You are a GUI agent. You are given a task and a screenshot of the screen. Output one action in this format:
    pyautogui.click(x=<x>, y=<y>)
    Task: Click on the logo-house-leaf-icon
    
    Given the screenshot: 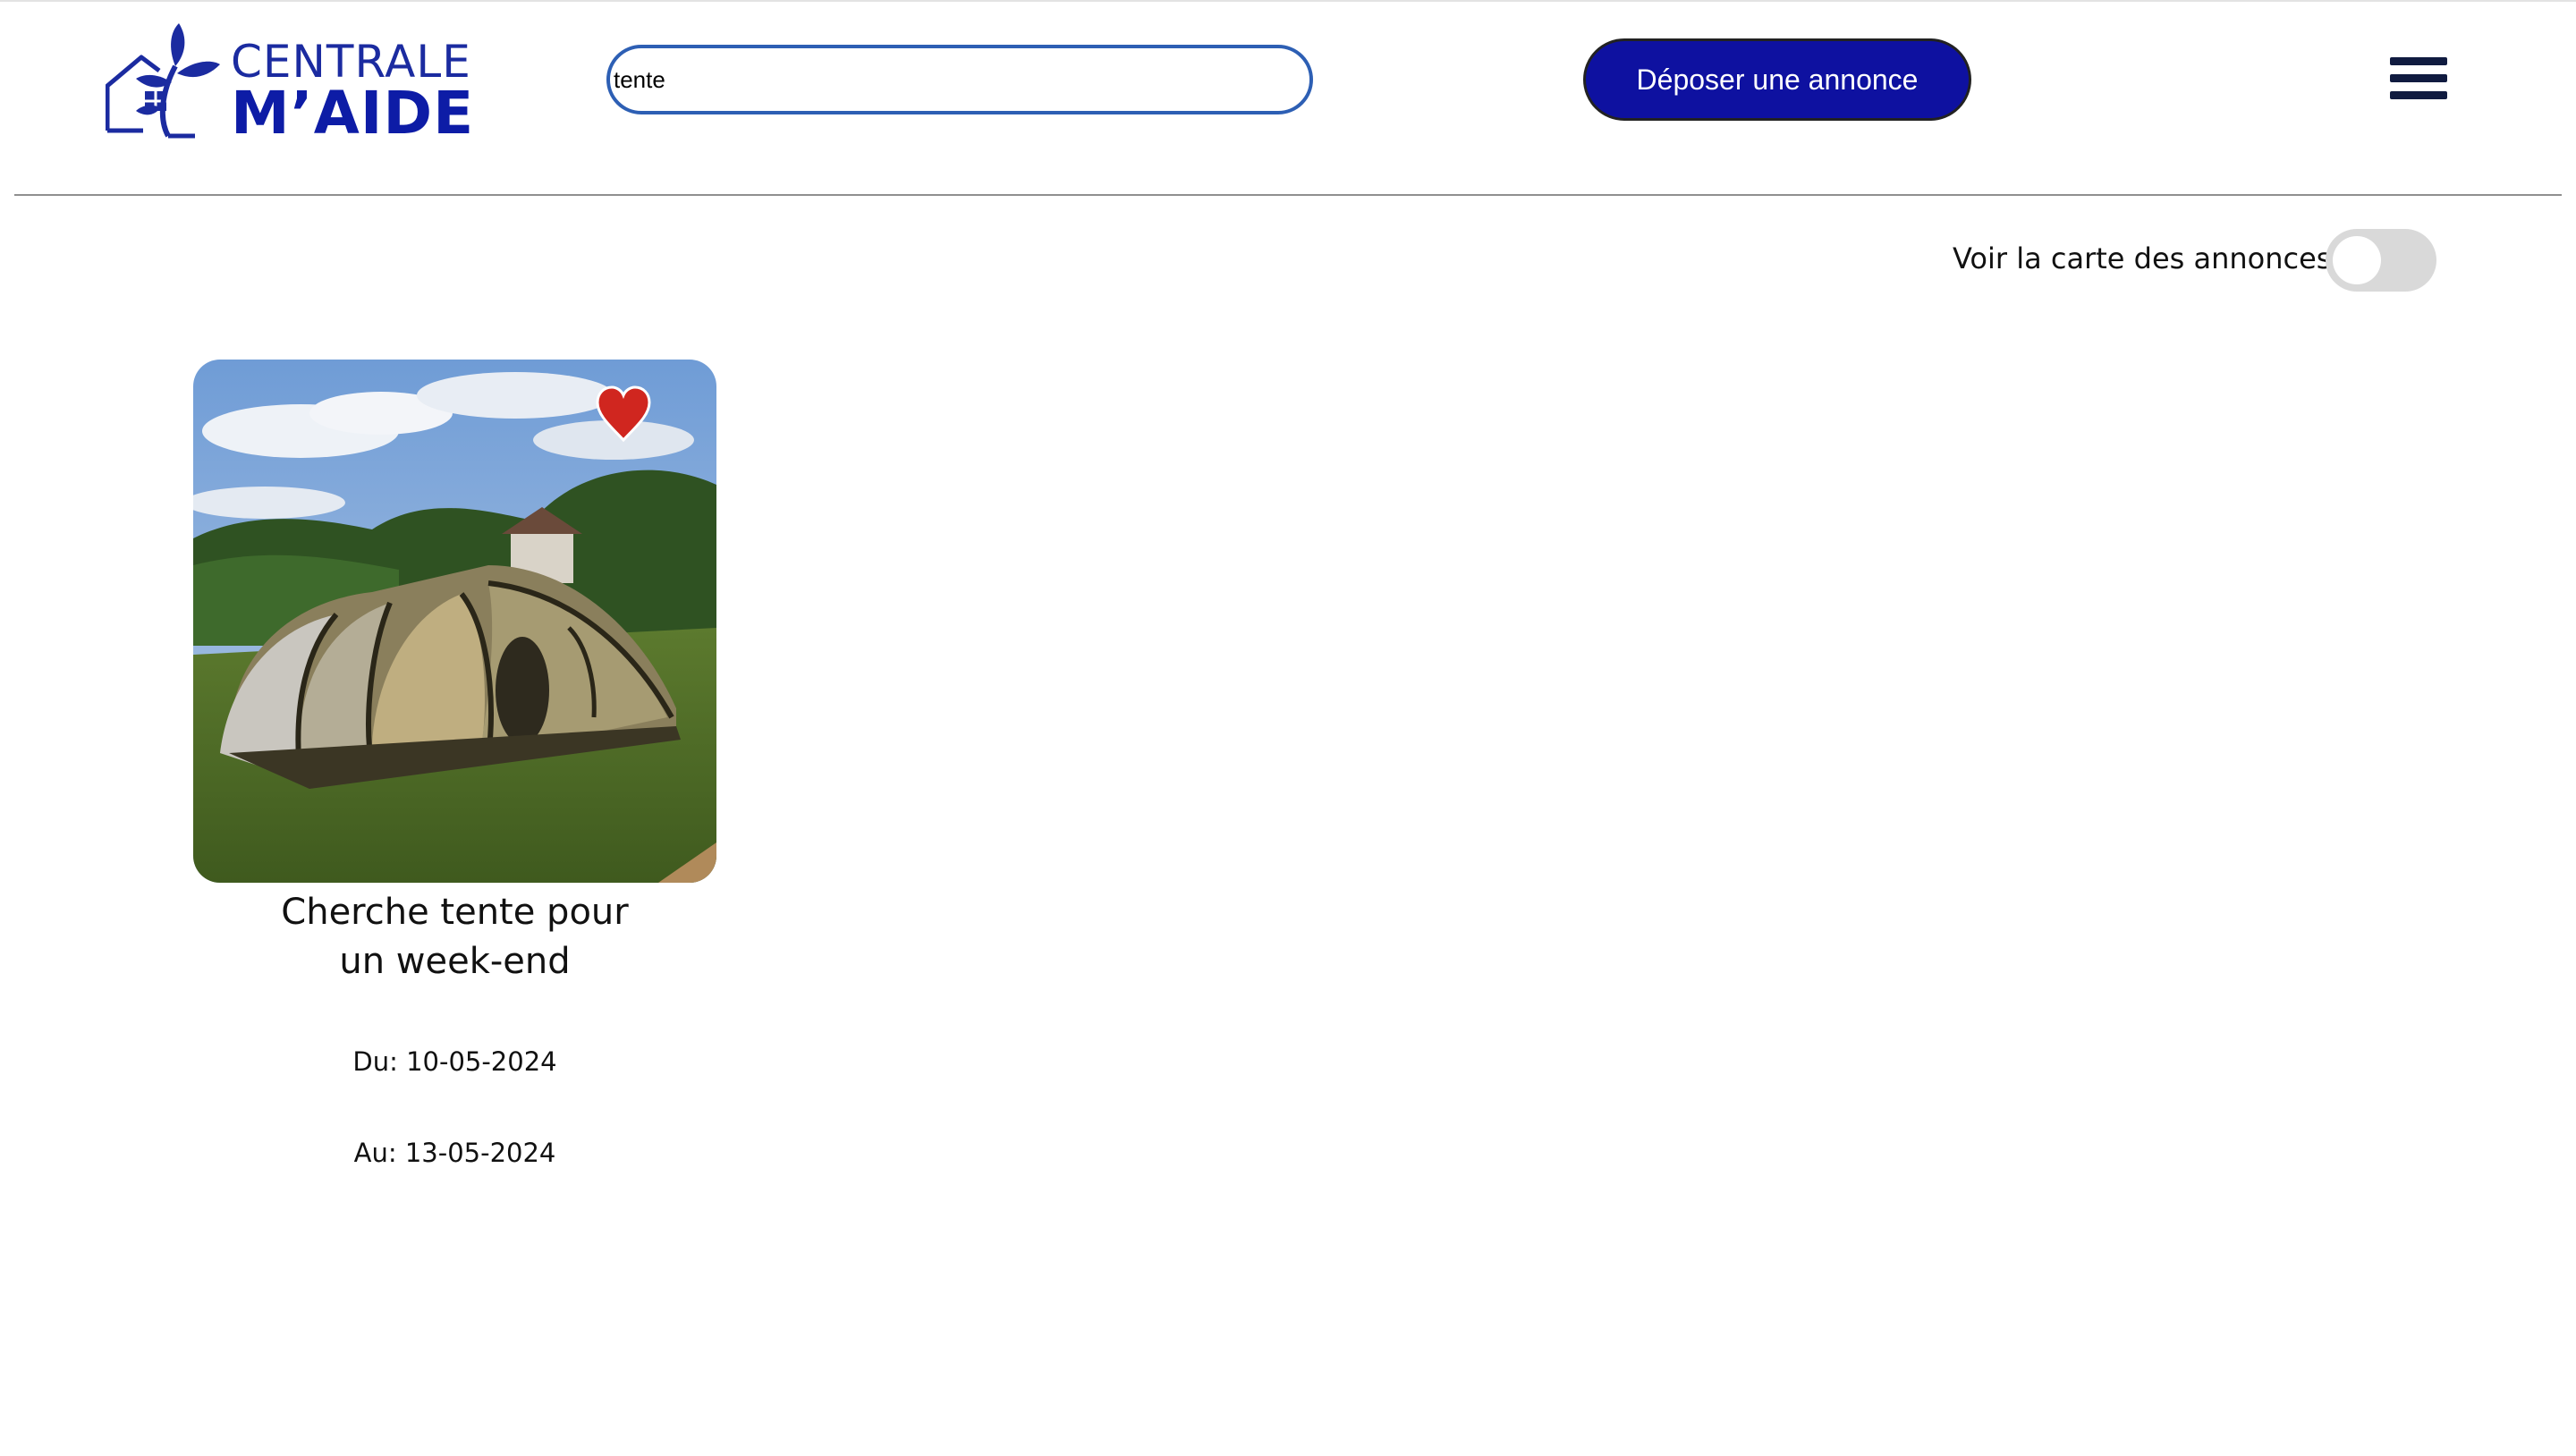 What is the action you would take?
    pyautogui.click(x=163, y=81)
    